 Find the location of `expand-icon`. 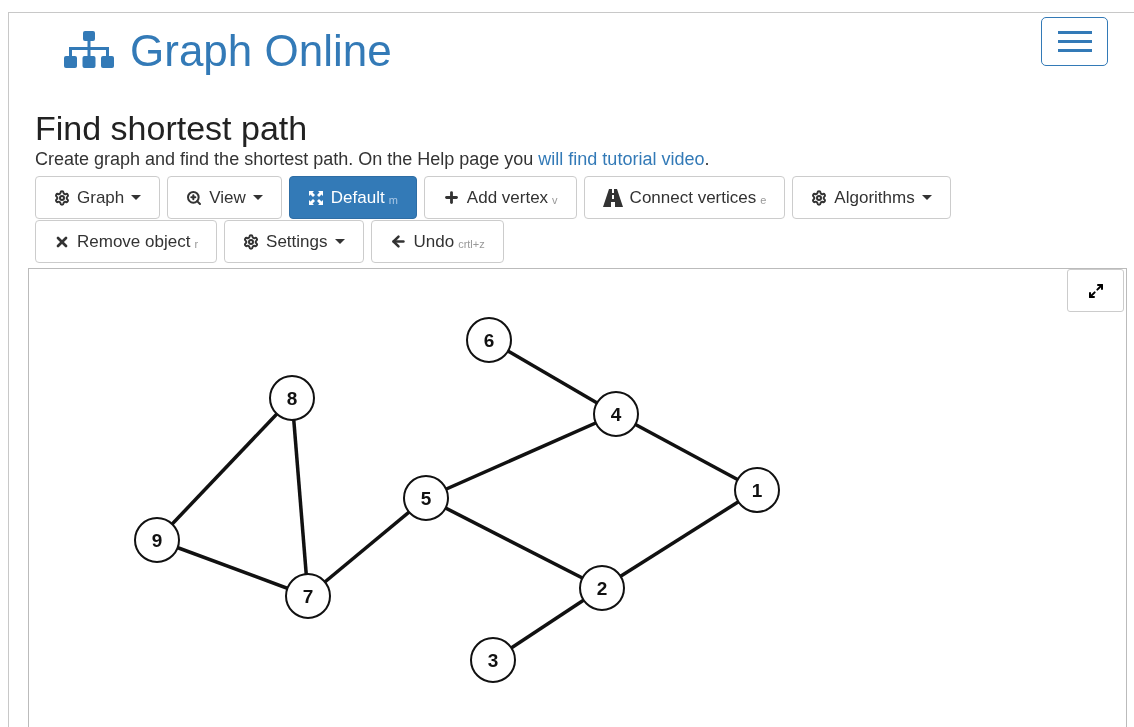

expand-icon is located at coordinates (1095, 290).